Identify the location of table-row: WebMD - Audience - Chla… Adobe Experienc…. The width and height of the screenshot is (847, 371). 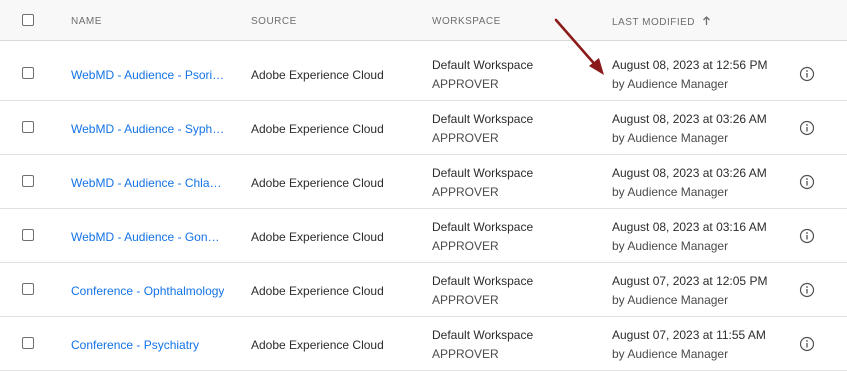
(423, 182).